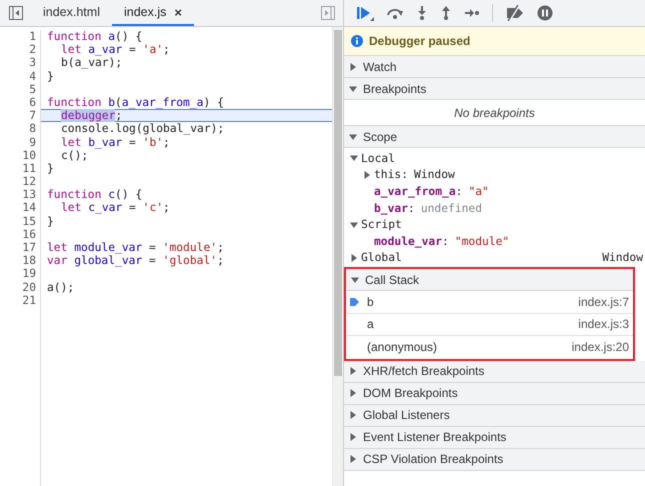 The height and width of the screenshot is (486, 645). What do you see at coordinates (115, 207) in the screenshot?
I see `code-line: let c_var = 'c';` at bounding box center [115, 207].